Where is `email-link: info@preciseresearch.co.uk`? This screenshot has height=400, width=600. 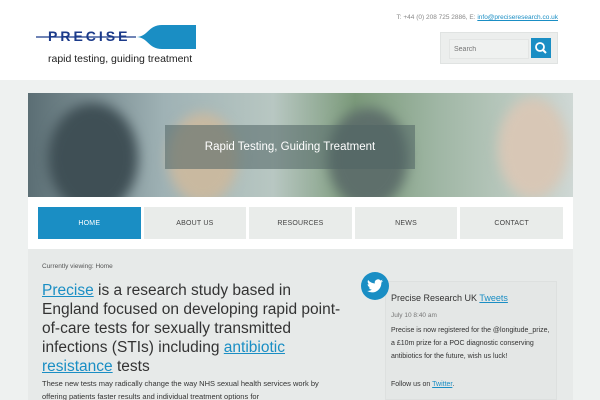
email-link: info@preciseresearch.co.uk is located at coordinates (517, 17).